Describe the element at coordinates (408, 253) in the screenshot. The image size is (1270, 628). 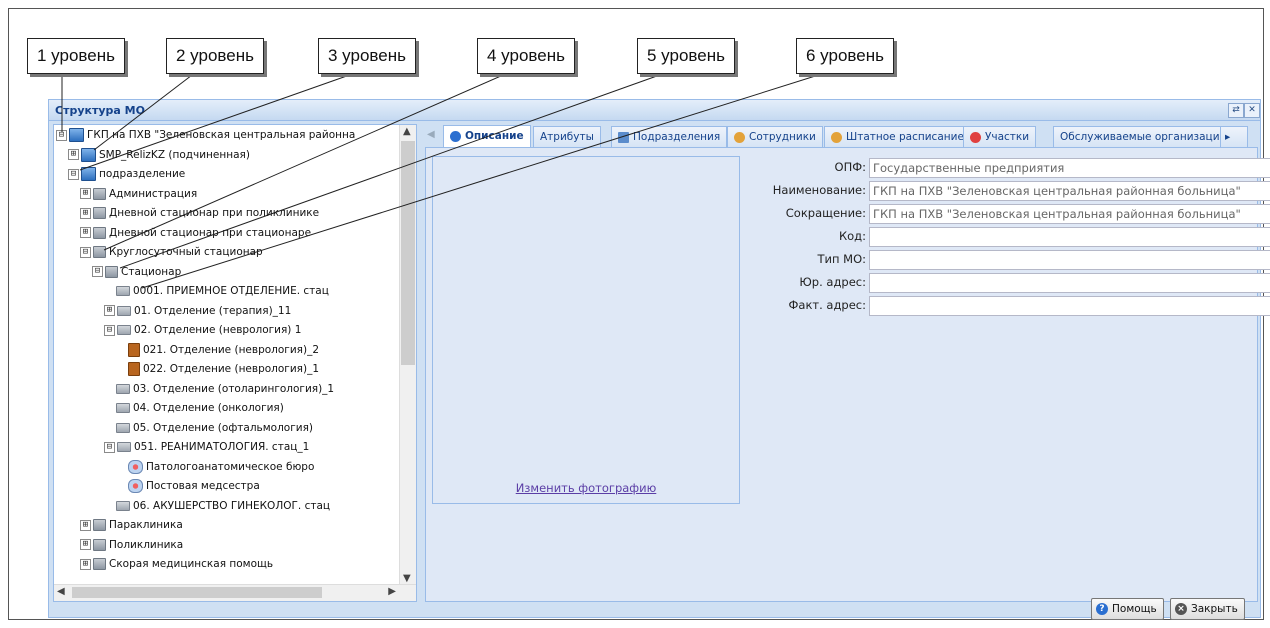
I see `scroll-thumb` at that location.